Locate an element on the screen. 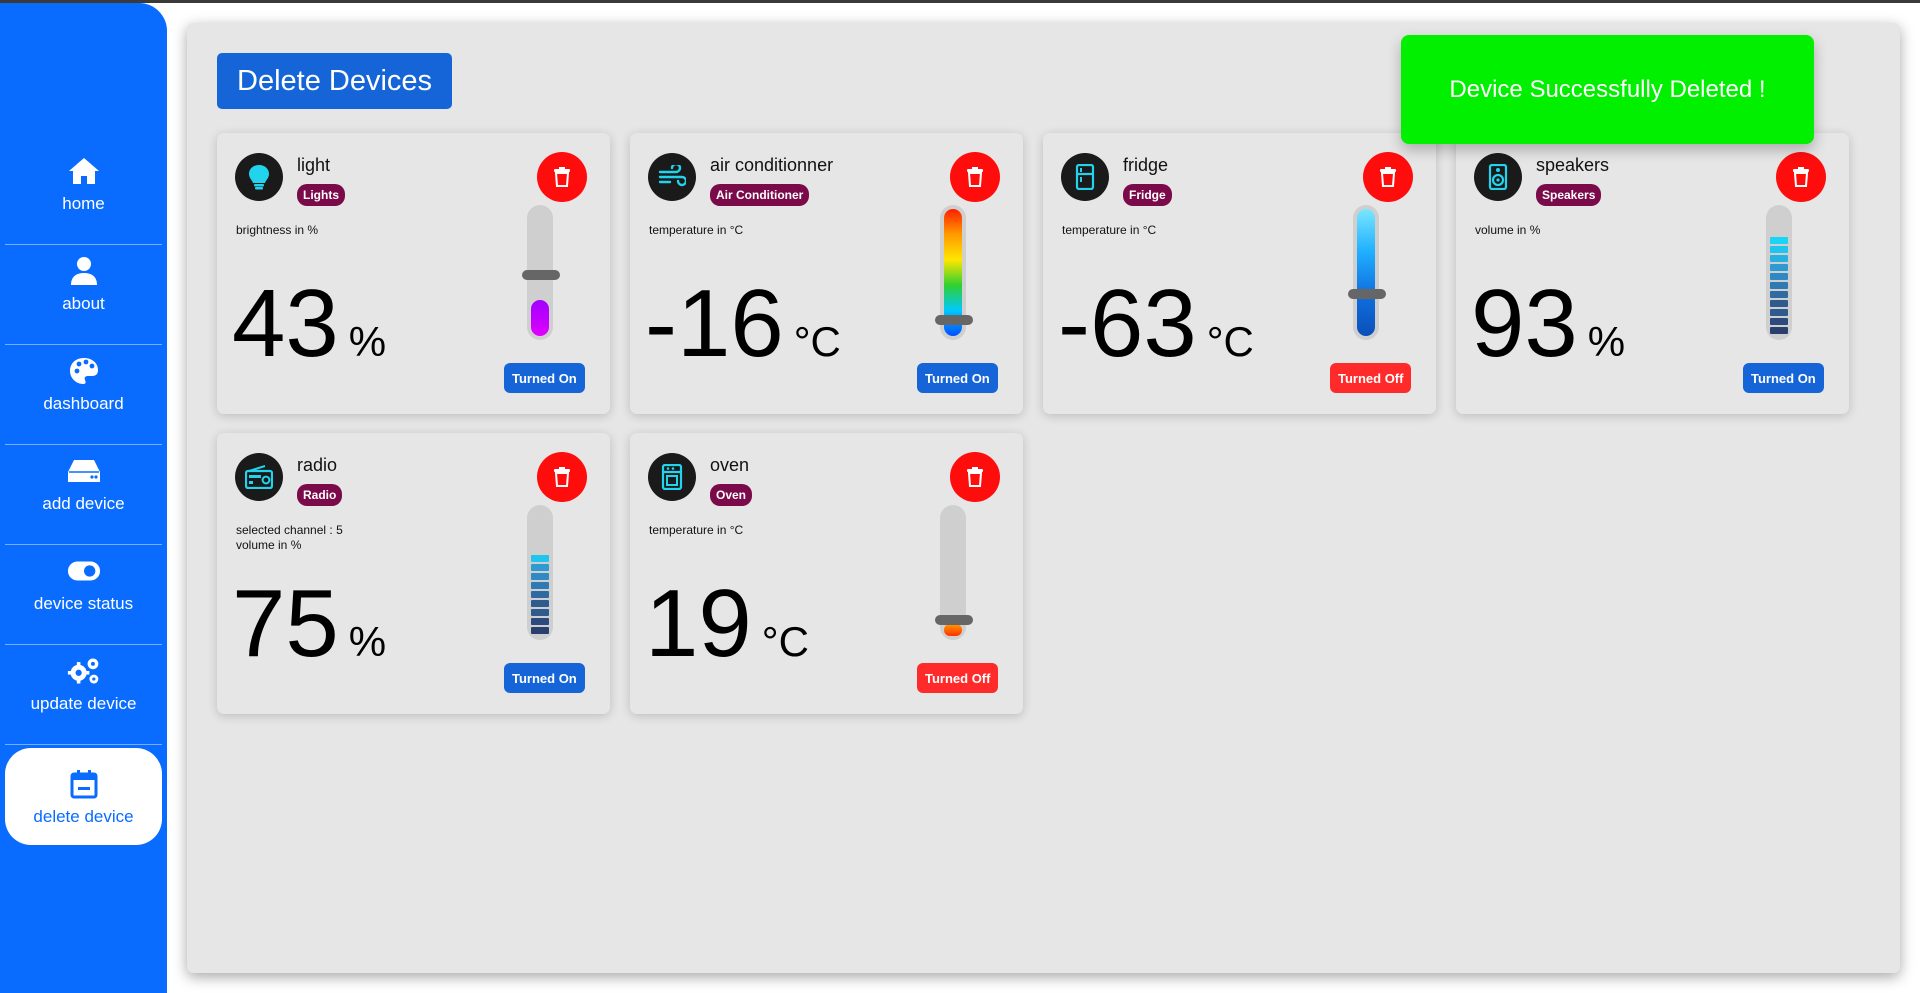 Image resolution: width=1920 pixels, height=993 pixels. device-type-badge: Fridge is located at coordinates (1147, 195).